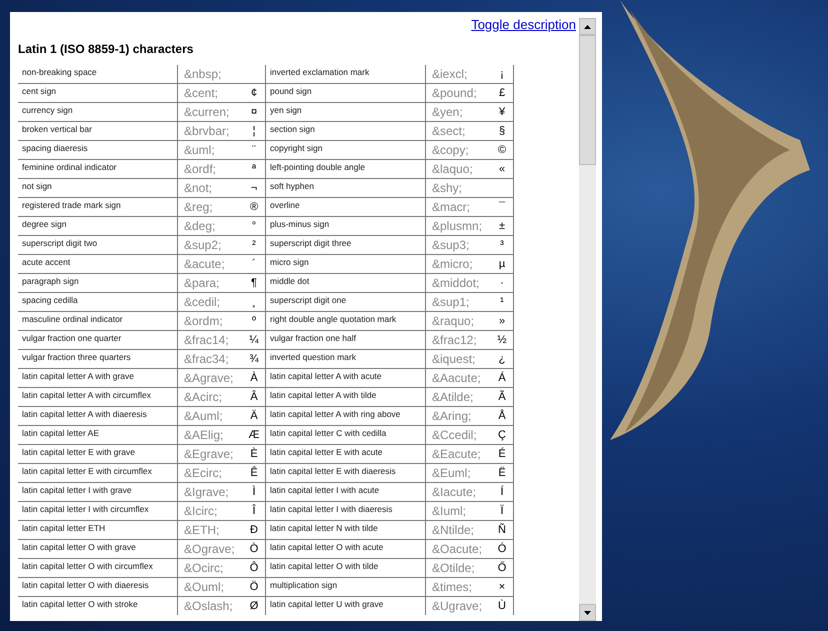 The height and width of the screenshot is (631, 828). I want to click on entity-code: &middot;, so click(456, 283).